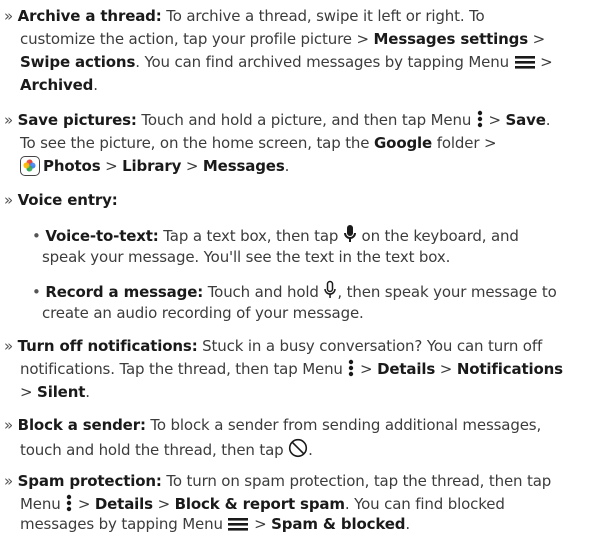 The height and width of the screenshot is (537, 613). Describe the element at coordinates (81, 425) in the screenshot. I see `block-title: Block a sender:` at that location.